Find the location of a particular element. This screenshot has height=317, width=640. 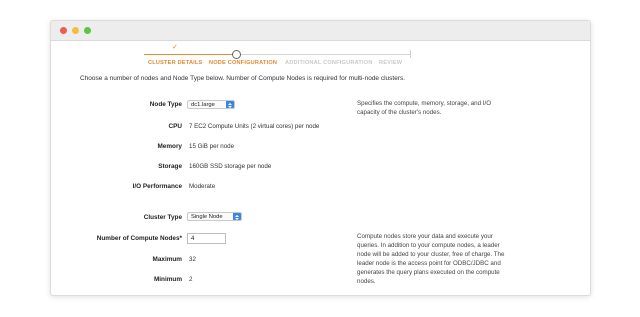

progress-end-marker is located at coordinates (410, 54).